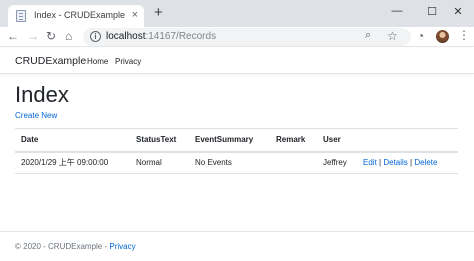  I want to click on column-header-user: User, so click(337, 140).